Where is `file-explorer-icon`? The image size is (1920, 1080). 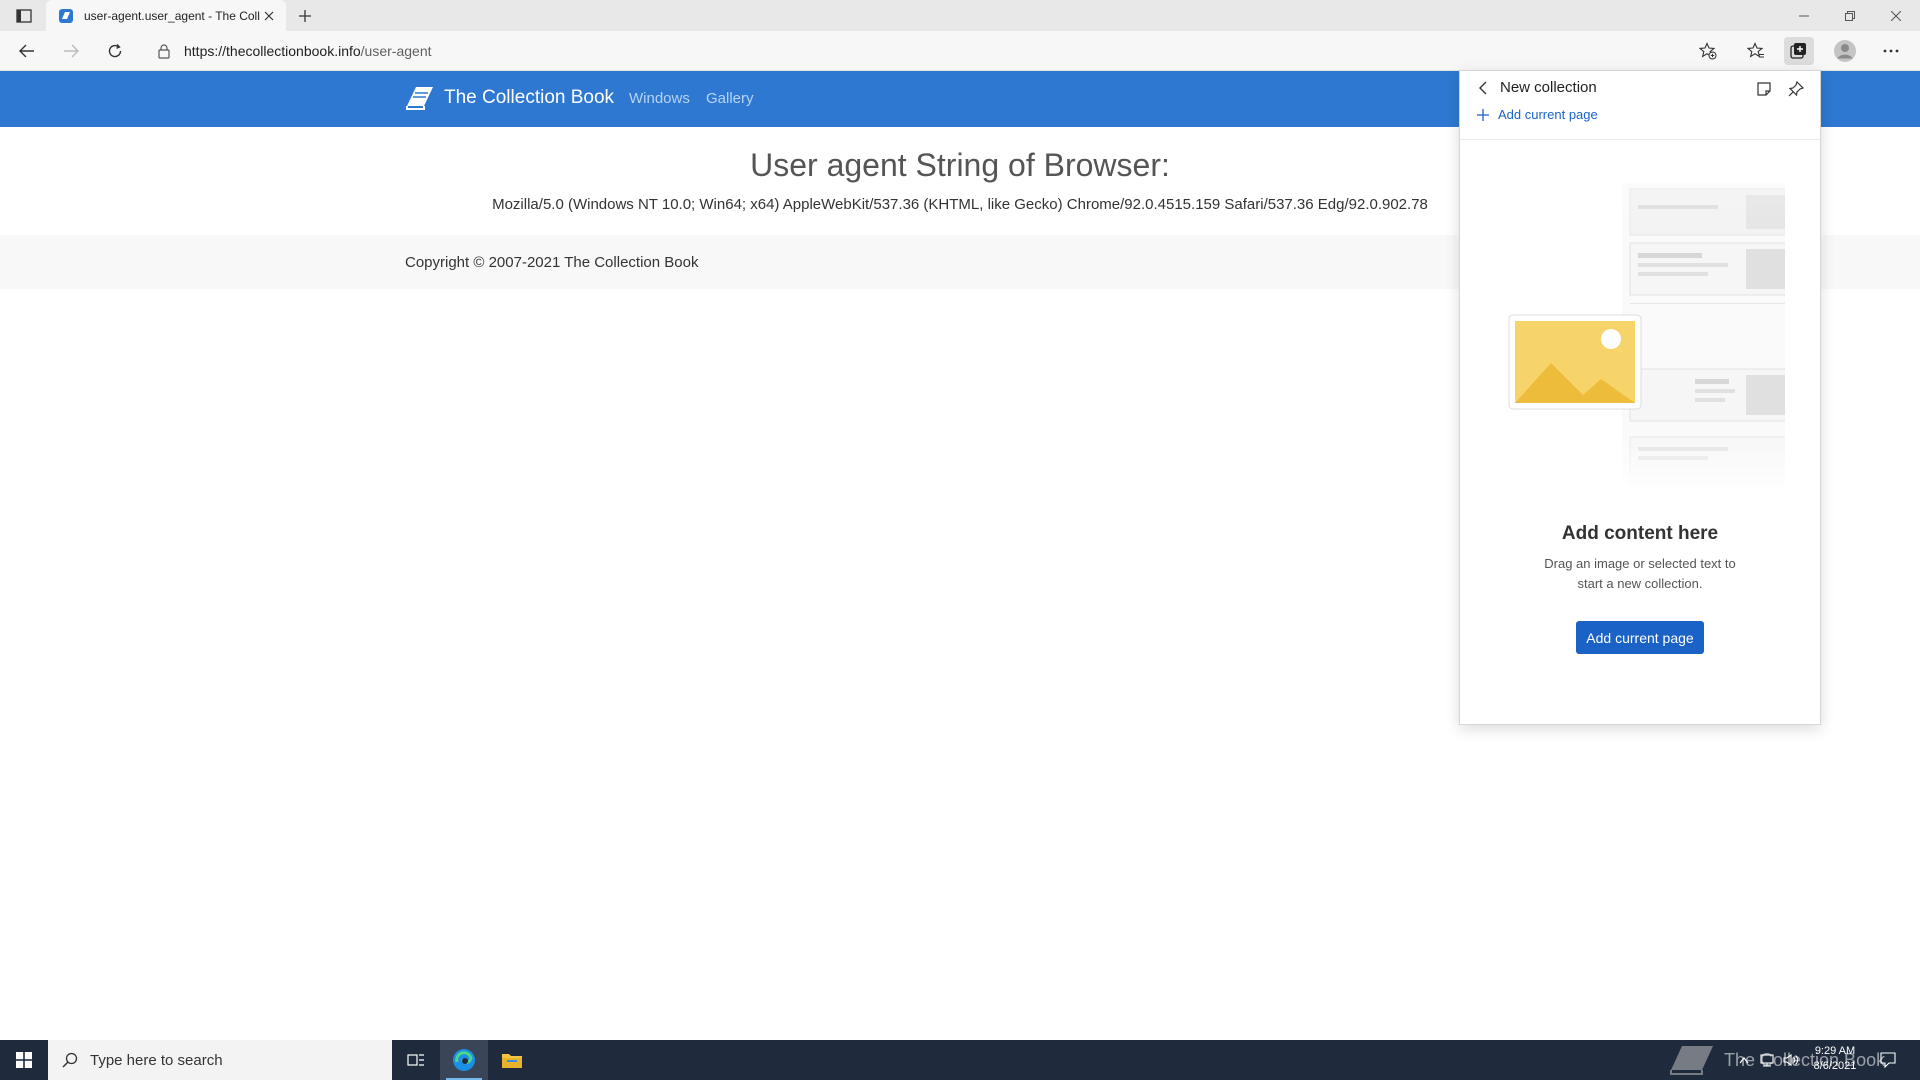
file-explorer-icon is located at coordinates (512, 1060).